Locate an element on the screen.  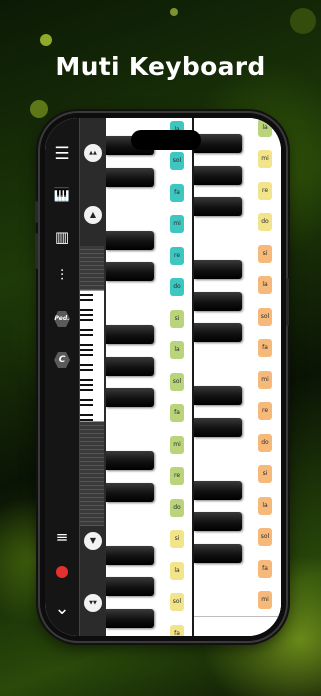
record-icon is located at coordinates (62, 572).